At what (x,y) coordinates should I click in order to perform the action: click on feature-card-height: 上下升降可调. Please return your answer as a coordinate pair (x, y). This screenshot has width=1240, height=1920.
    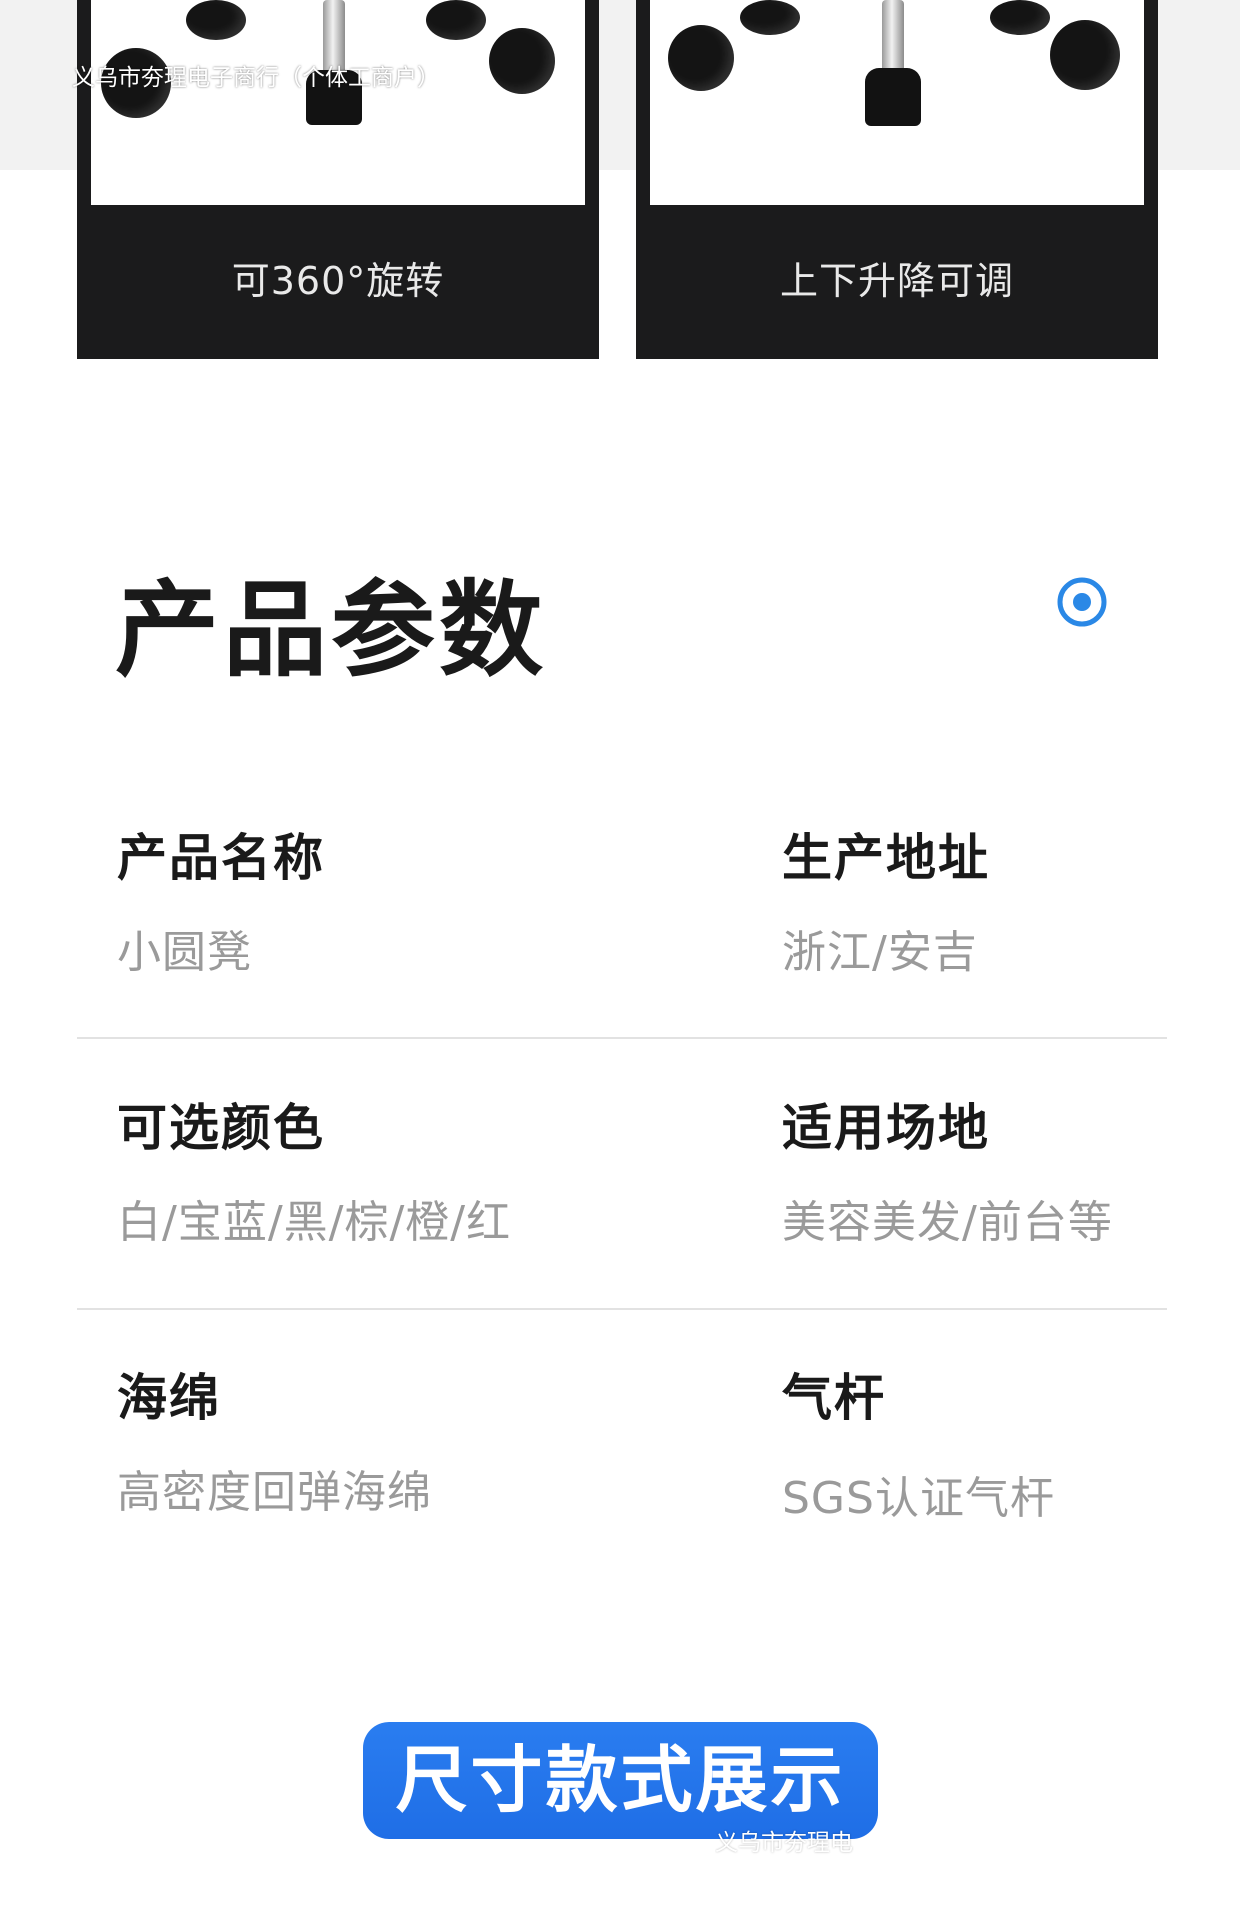
    Looking at the image, I should click on (897, 179).